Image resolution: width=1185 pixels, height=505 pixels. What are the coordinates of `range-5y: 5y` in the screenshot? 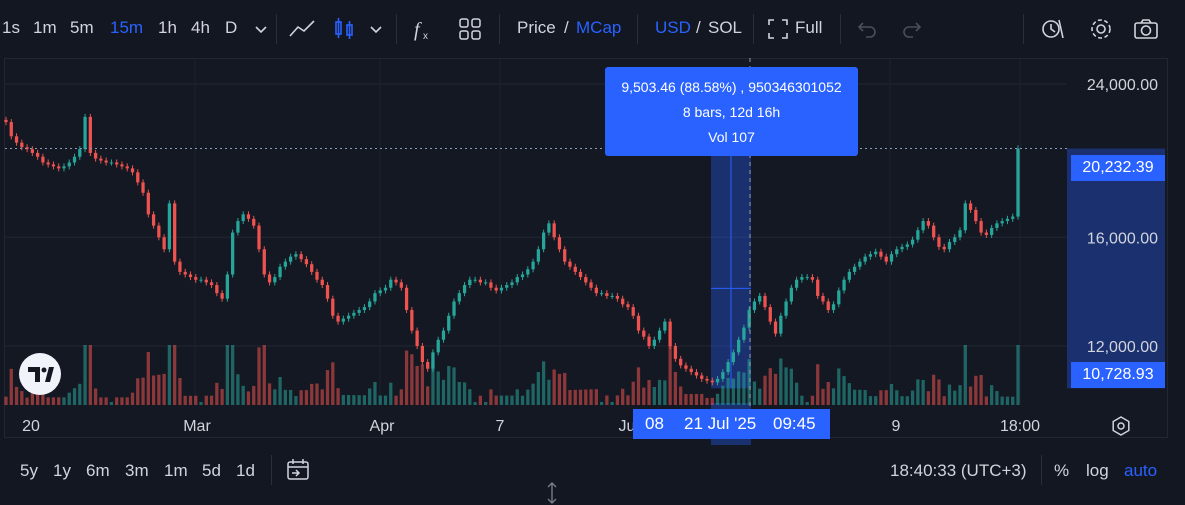 It's located at (29, 471).